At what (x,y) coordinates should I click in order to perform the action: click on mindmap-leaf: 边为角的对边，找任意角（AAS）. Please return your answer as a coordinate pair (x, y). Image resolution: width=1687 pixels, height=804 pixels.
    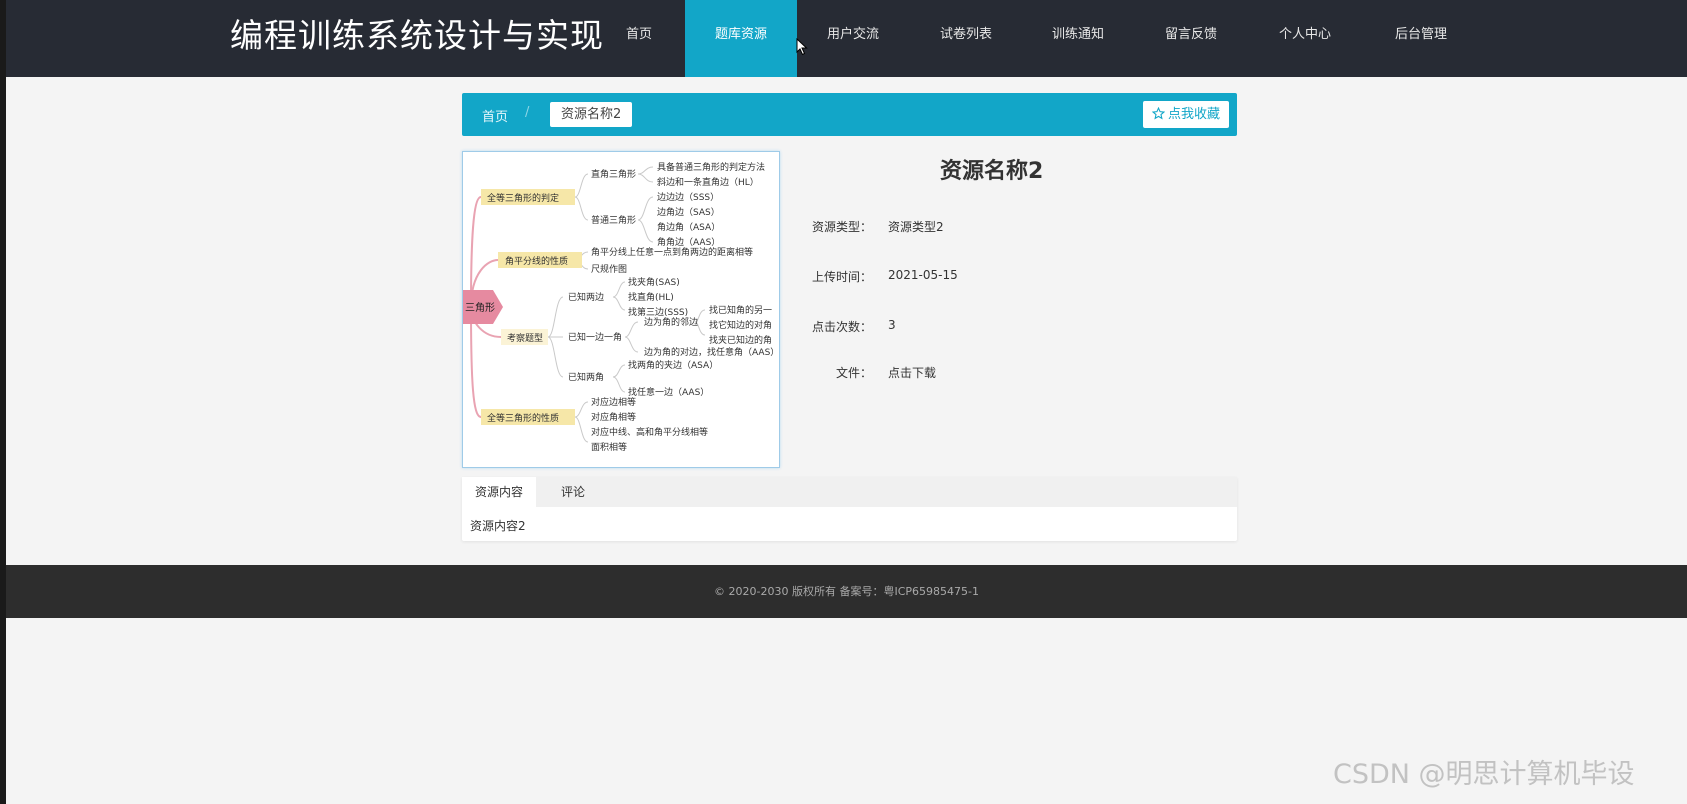
    Looking at the image, I should click on (711, 352).